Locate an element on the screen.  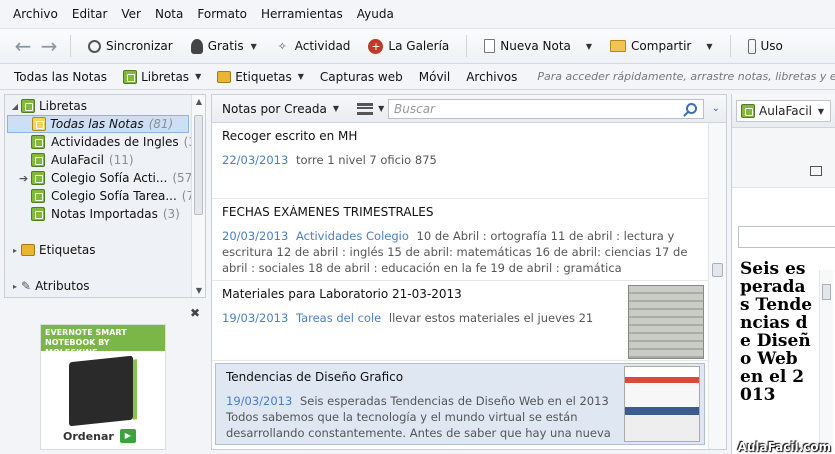
menu-ayuda: Ayuda is located at coordinates (375, 14).